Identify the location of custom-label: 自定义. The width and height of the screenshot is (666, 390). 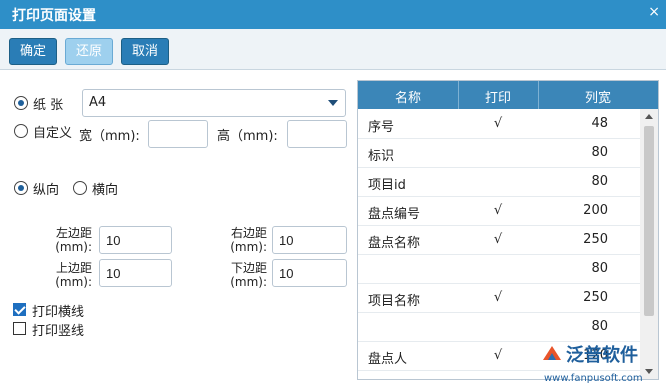
(53, 133).